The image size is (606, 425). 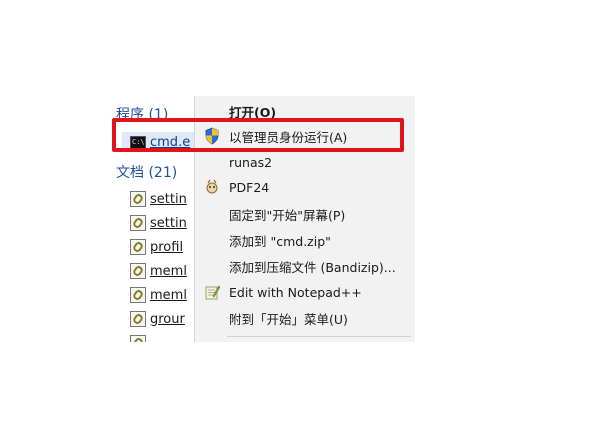 I want to click on pdf24-icon, so click(x=212, y=187).